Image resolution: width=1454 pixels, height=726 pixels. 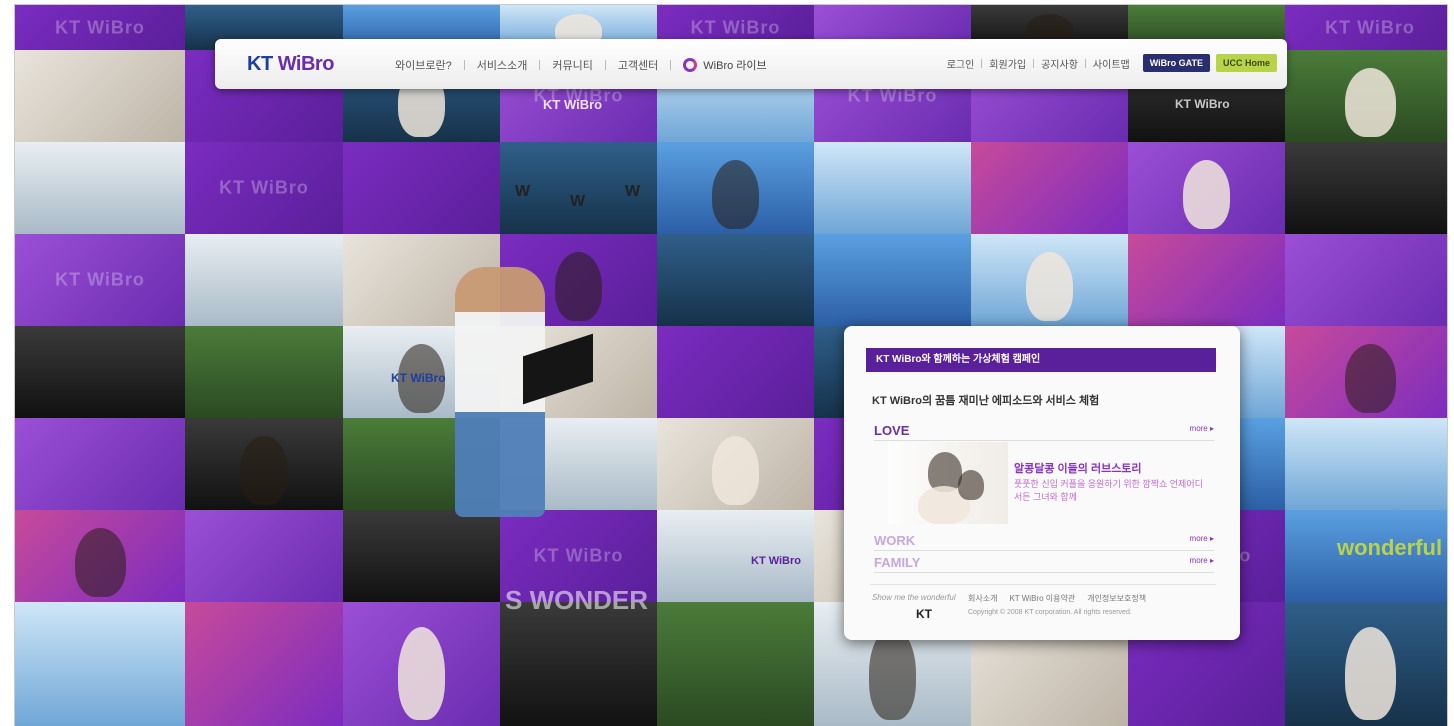 I want to click on category-love-label: LOVE, so click(x=892, y=430).